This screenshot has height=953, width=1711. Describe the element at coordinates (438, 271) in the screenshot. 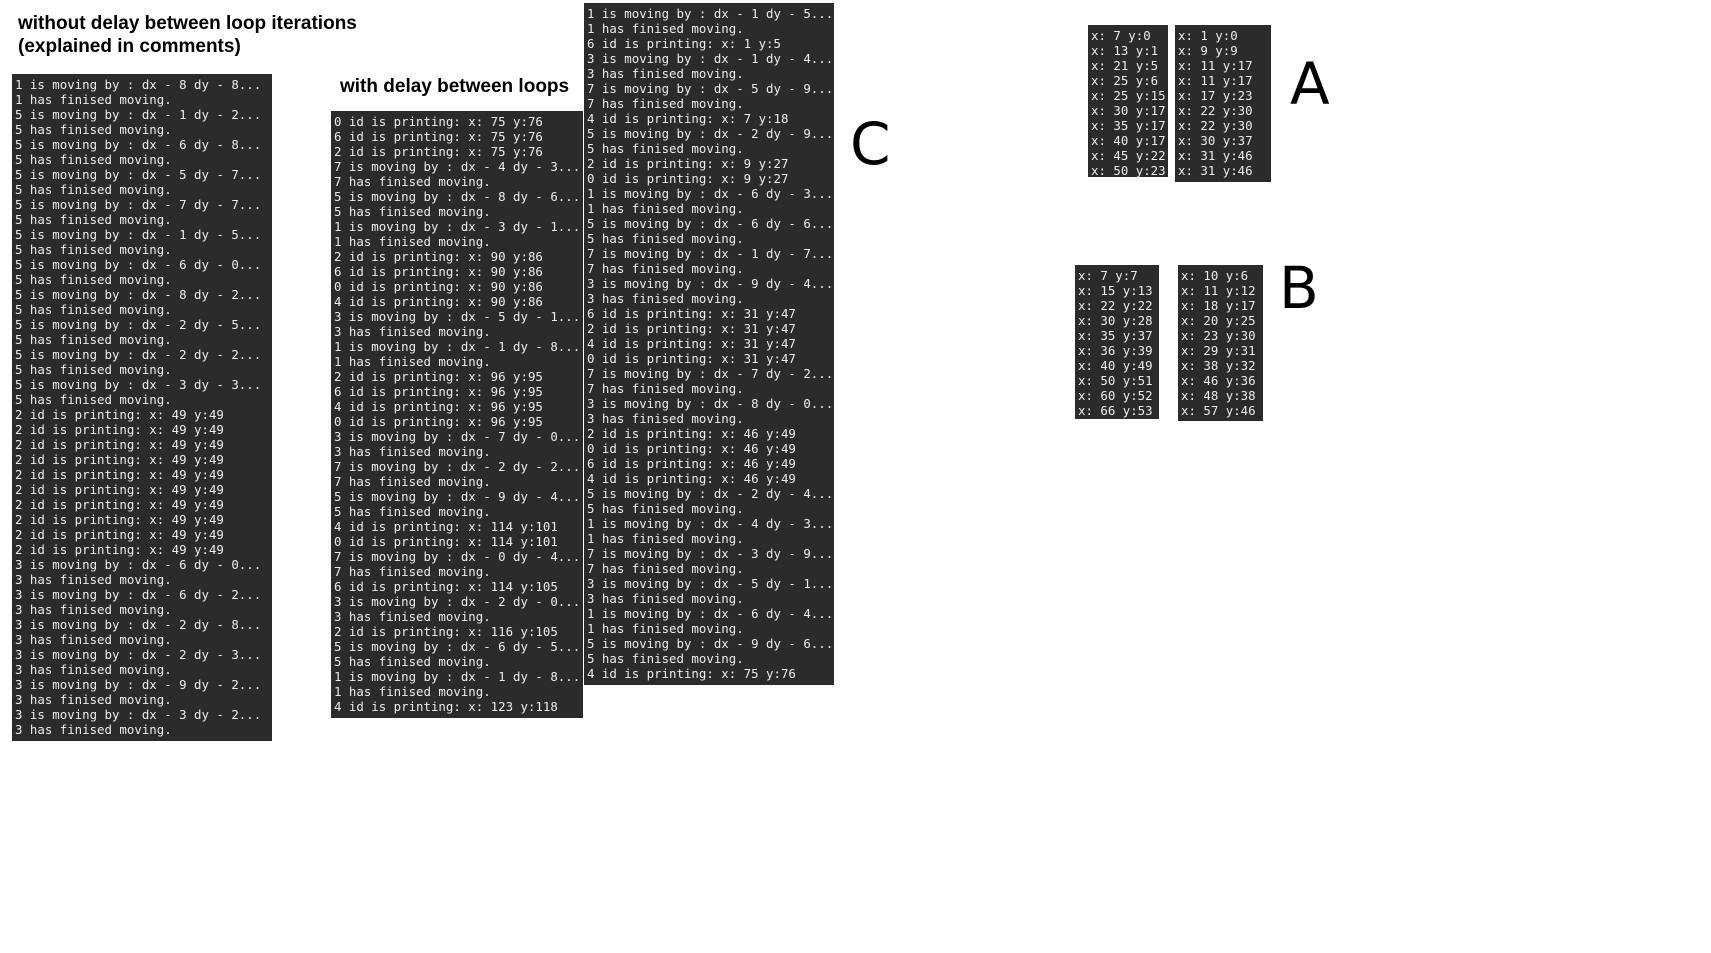

I see `console-line: 6 id is printing: x: 90 y:86` at that location.